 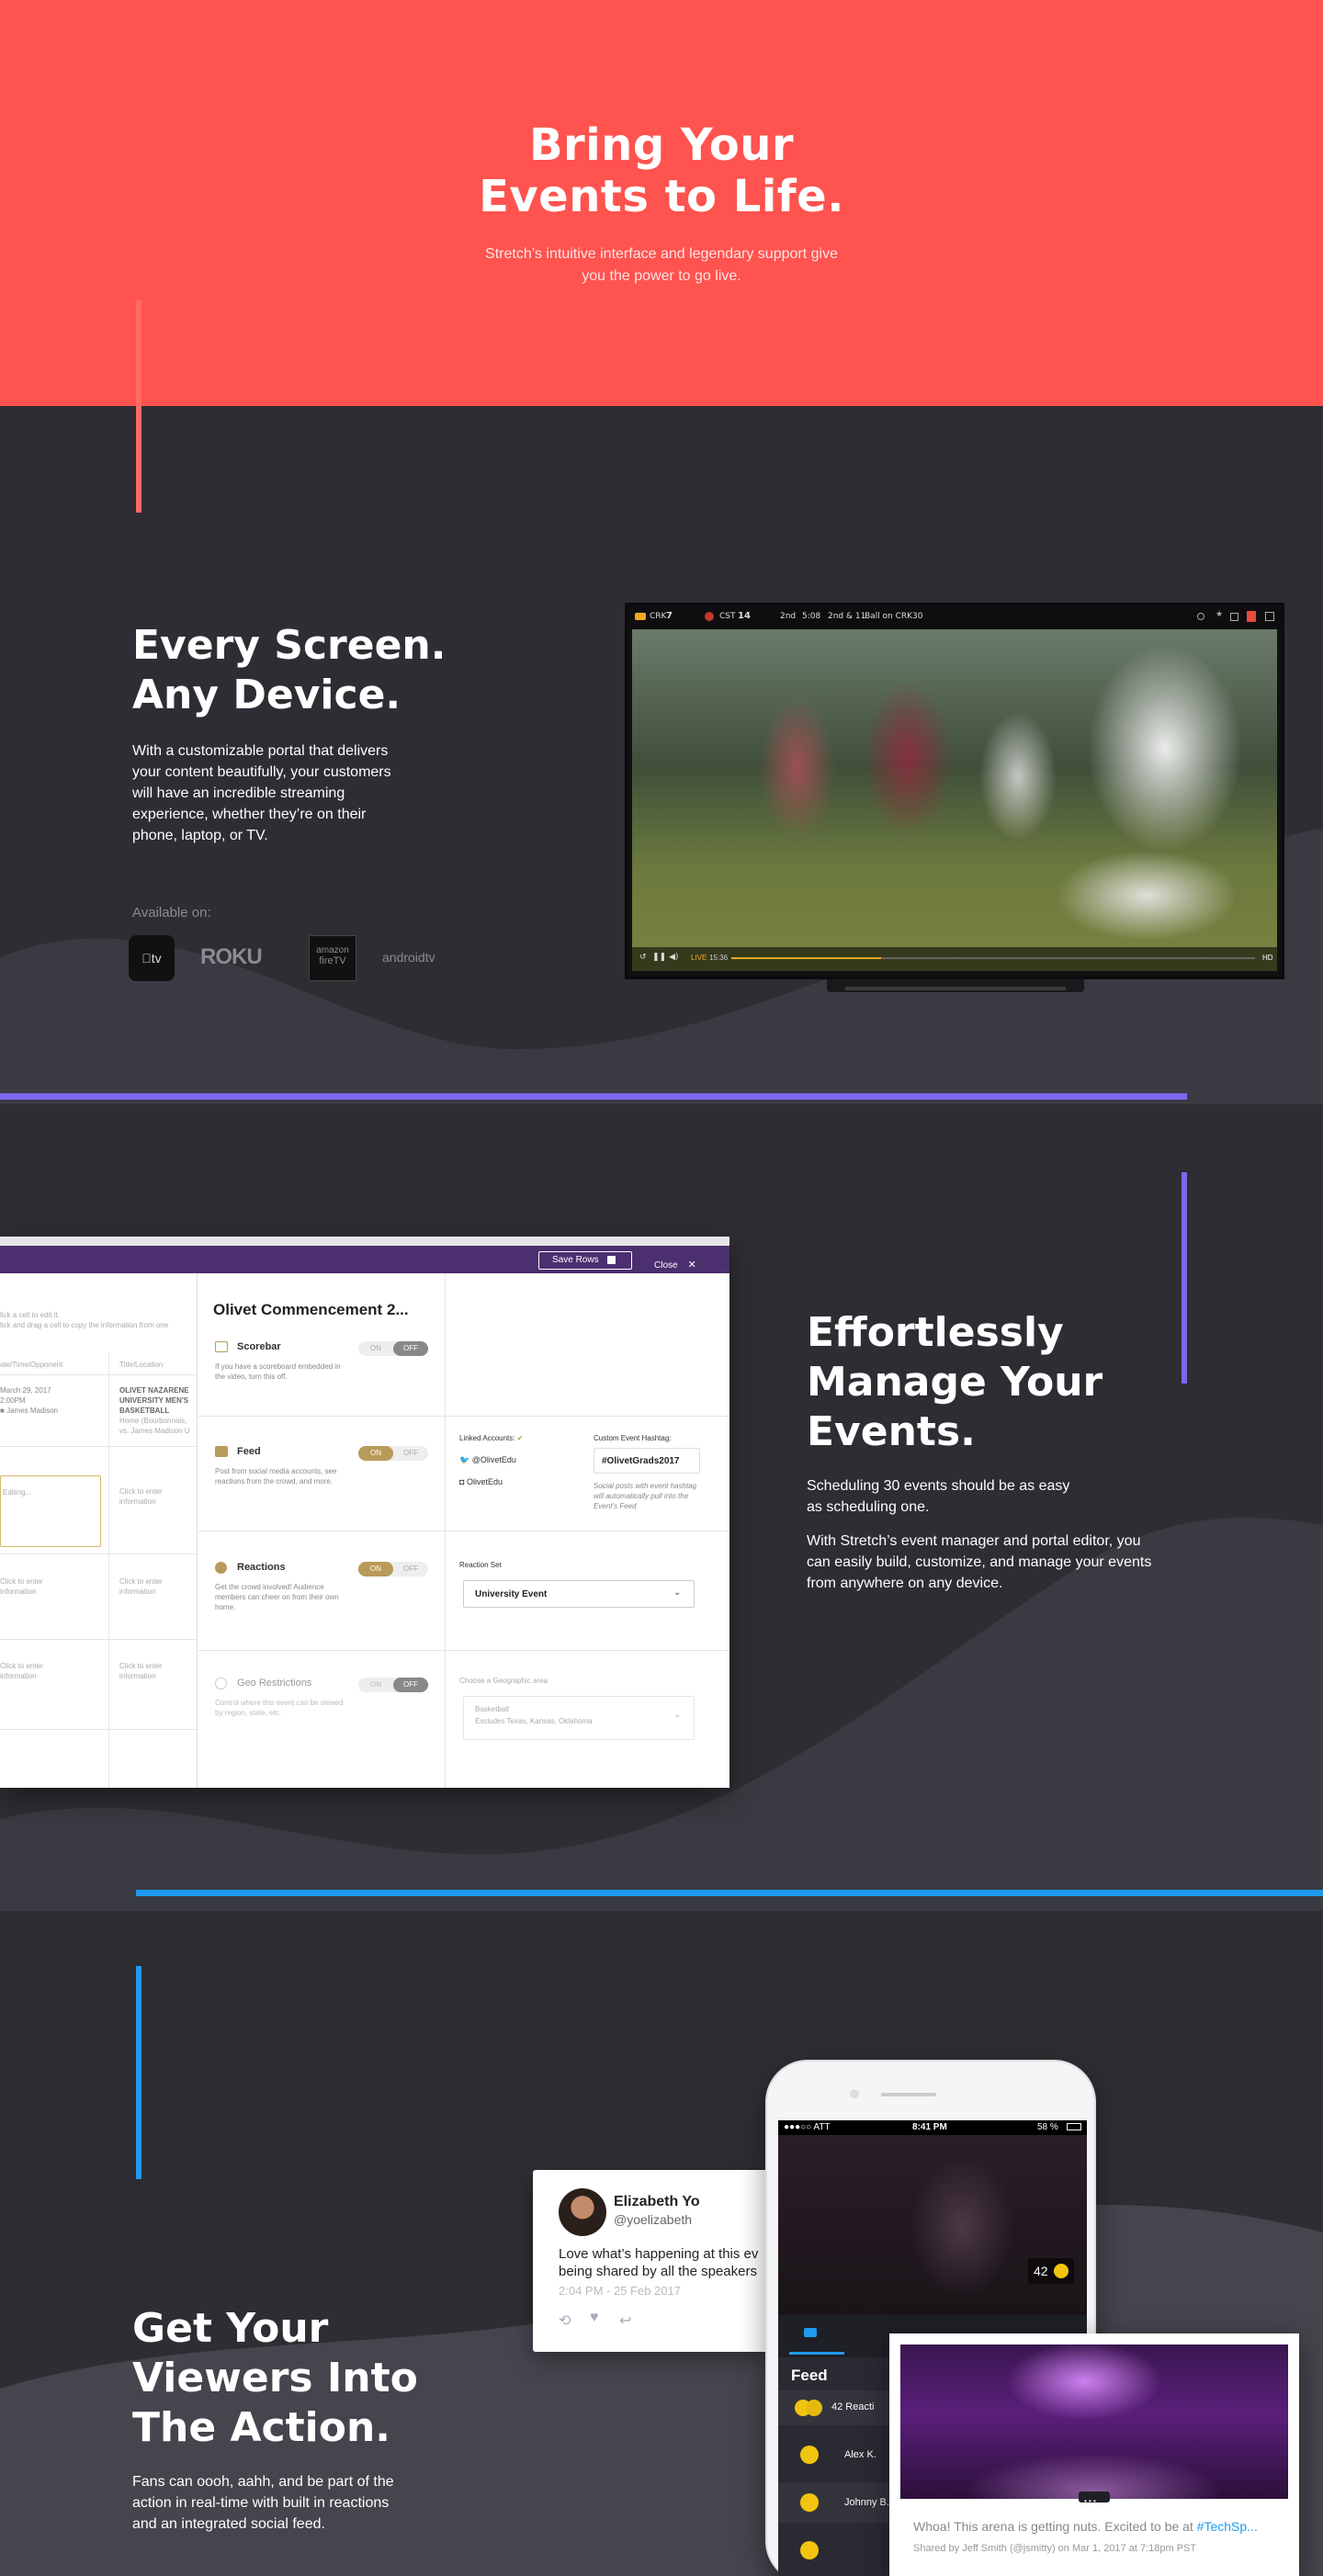 I want to click on scorebar-icon, so click(x=221, y=1346).